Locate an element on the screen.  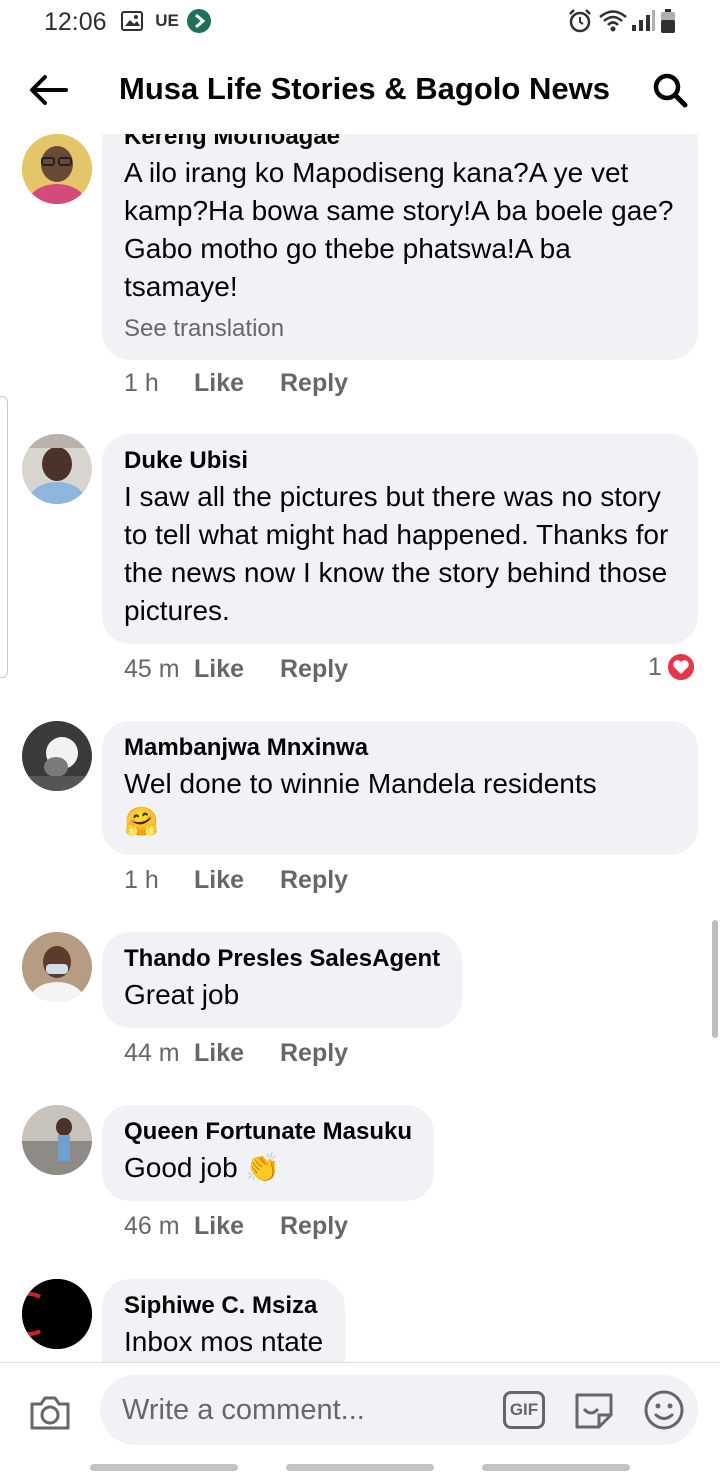
ue-icon: UE is located at coordinates (167, 20).